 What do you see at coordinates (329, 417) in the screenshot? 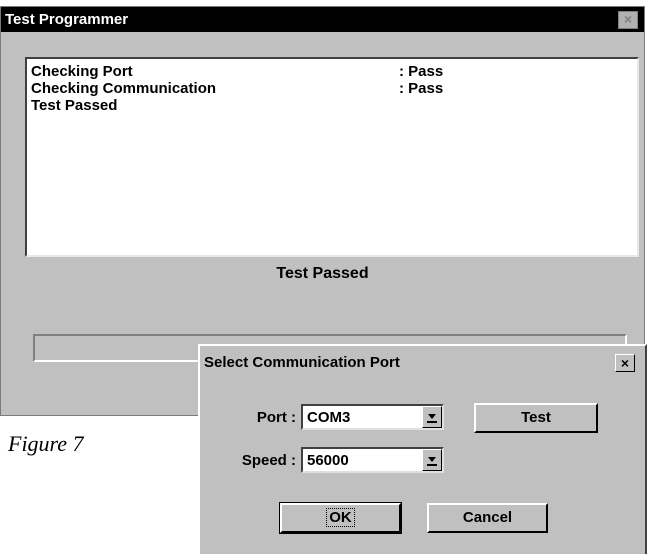
I see `port-value: COM3` at bounding box center [329, 417].